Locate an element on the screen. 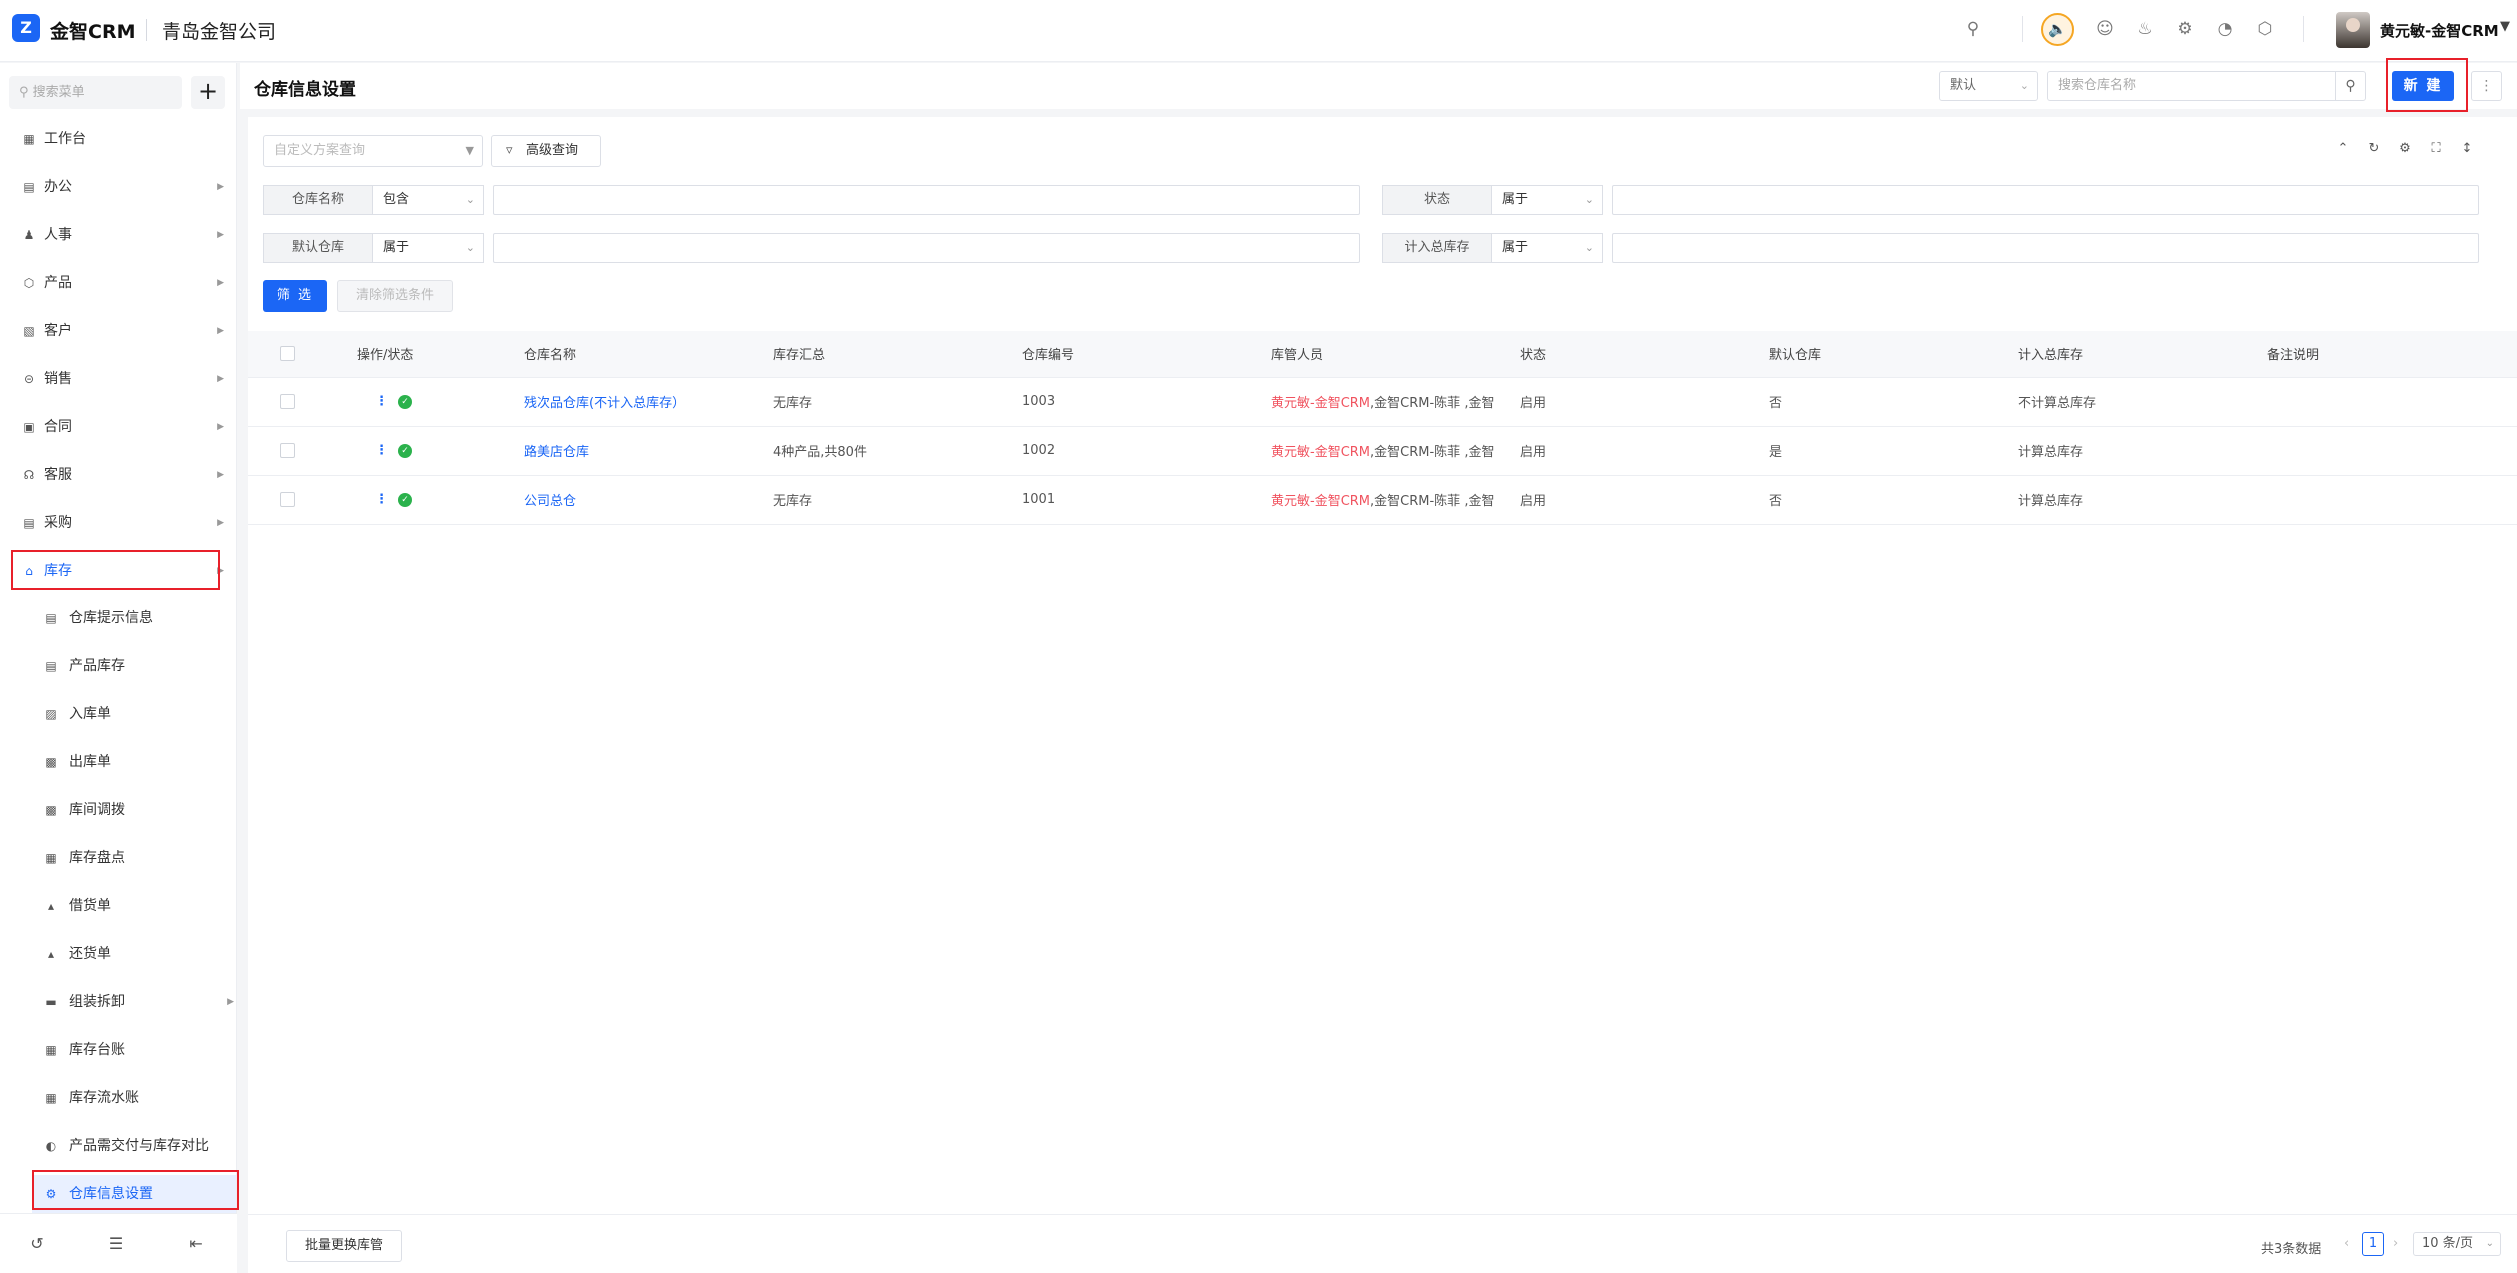 The height and width of the screenshot is (1273, 2517). chevron-down-icon: ▼ is located at coordinates (2505, 26).